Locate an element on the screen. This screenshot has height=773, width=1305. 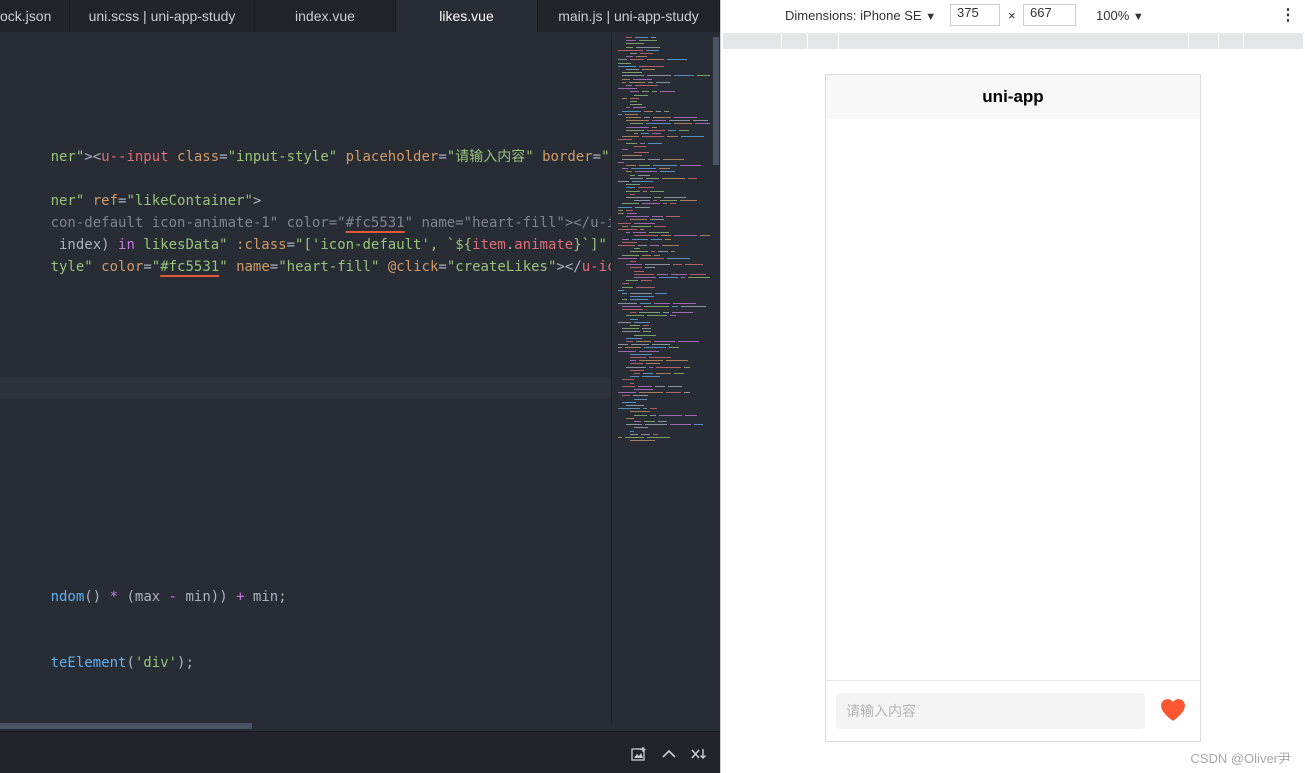
minimap is located at coordinates (665, 378).